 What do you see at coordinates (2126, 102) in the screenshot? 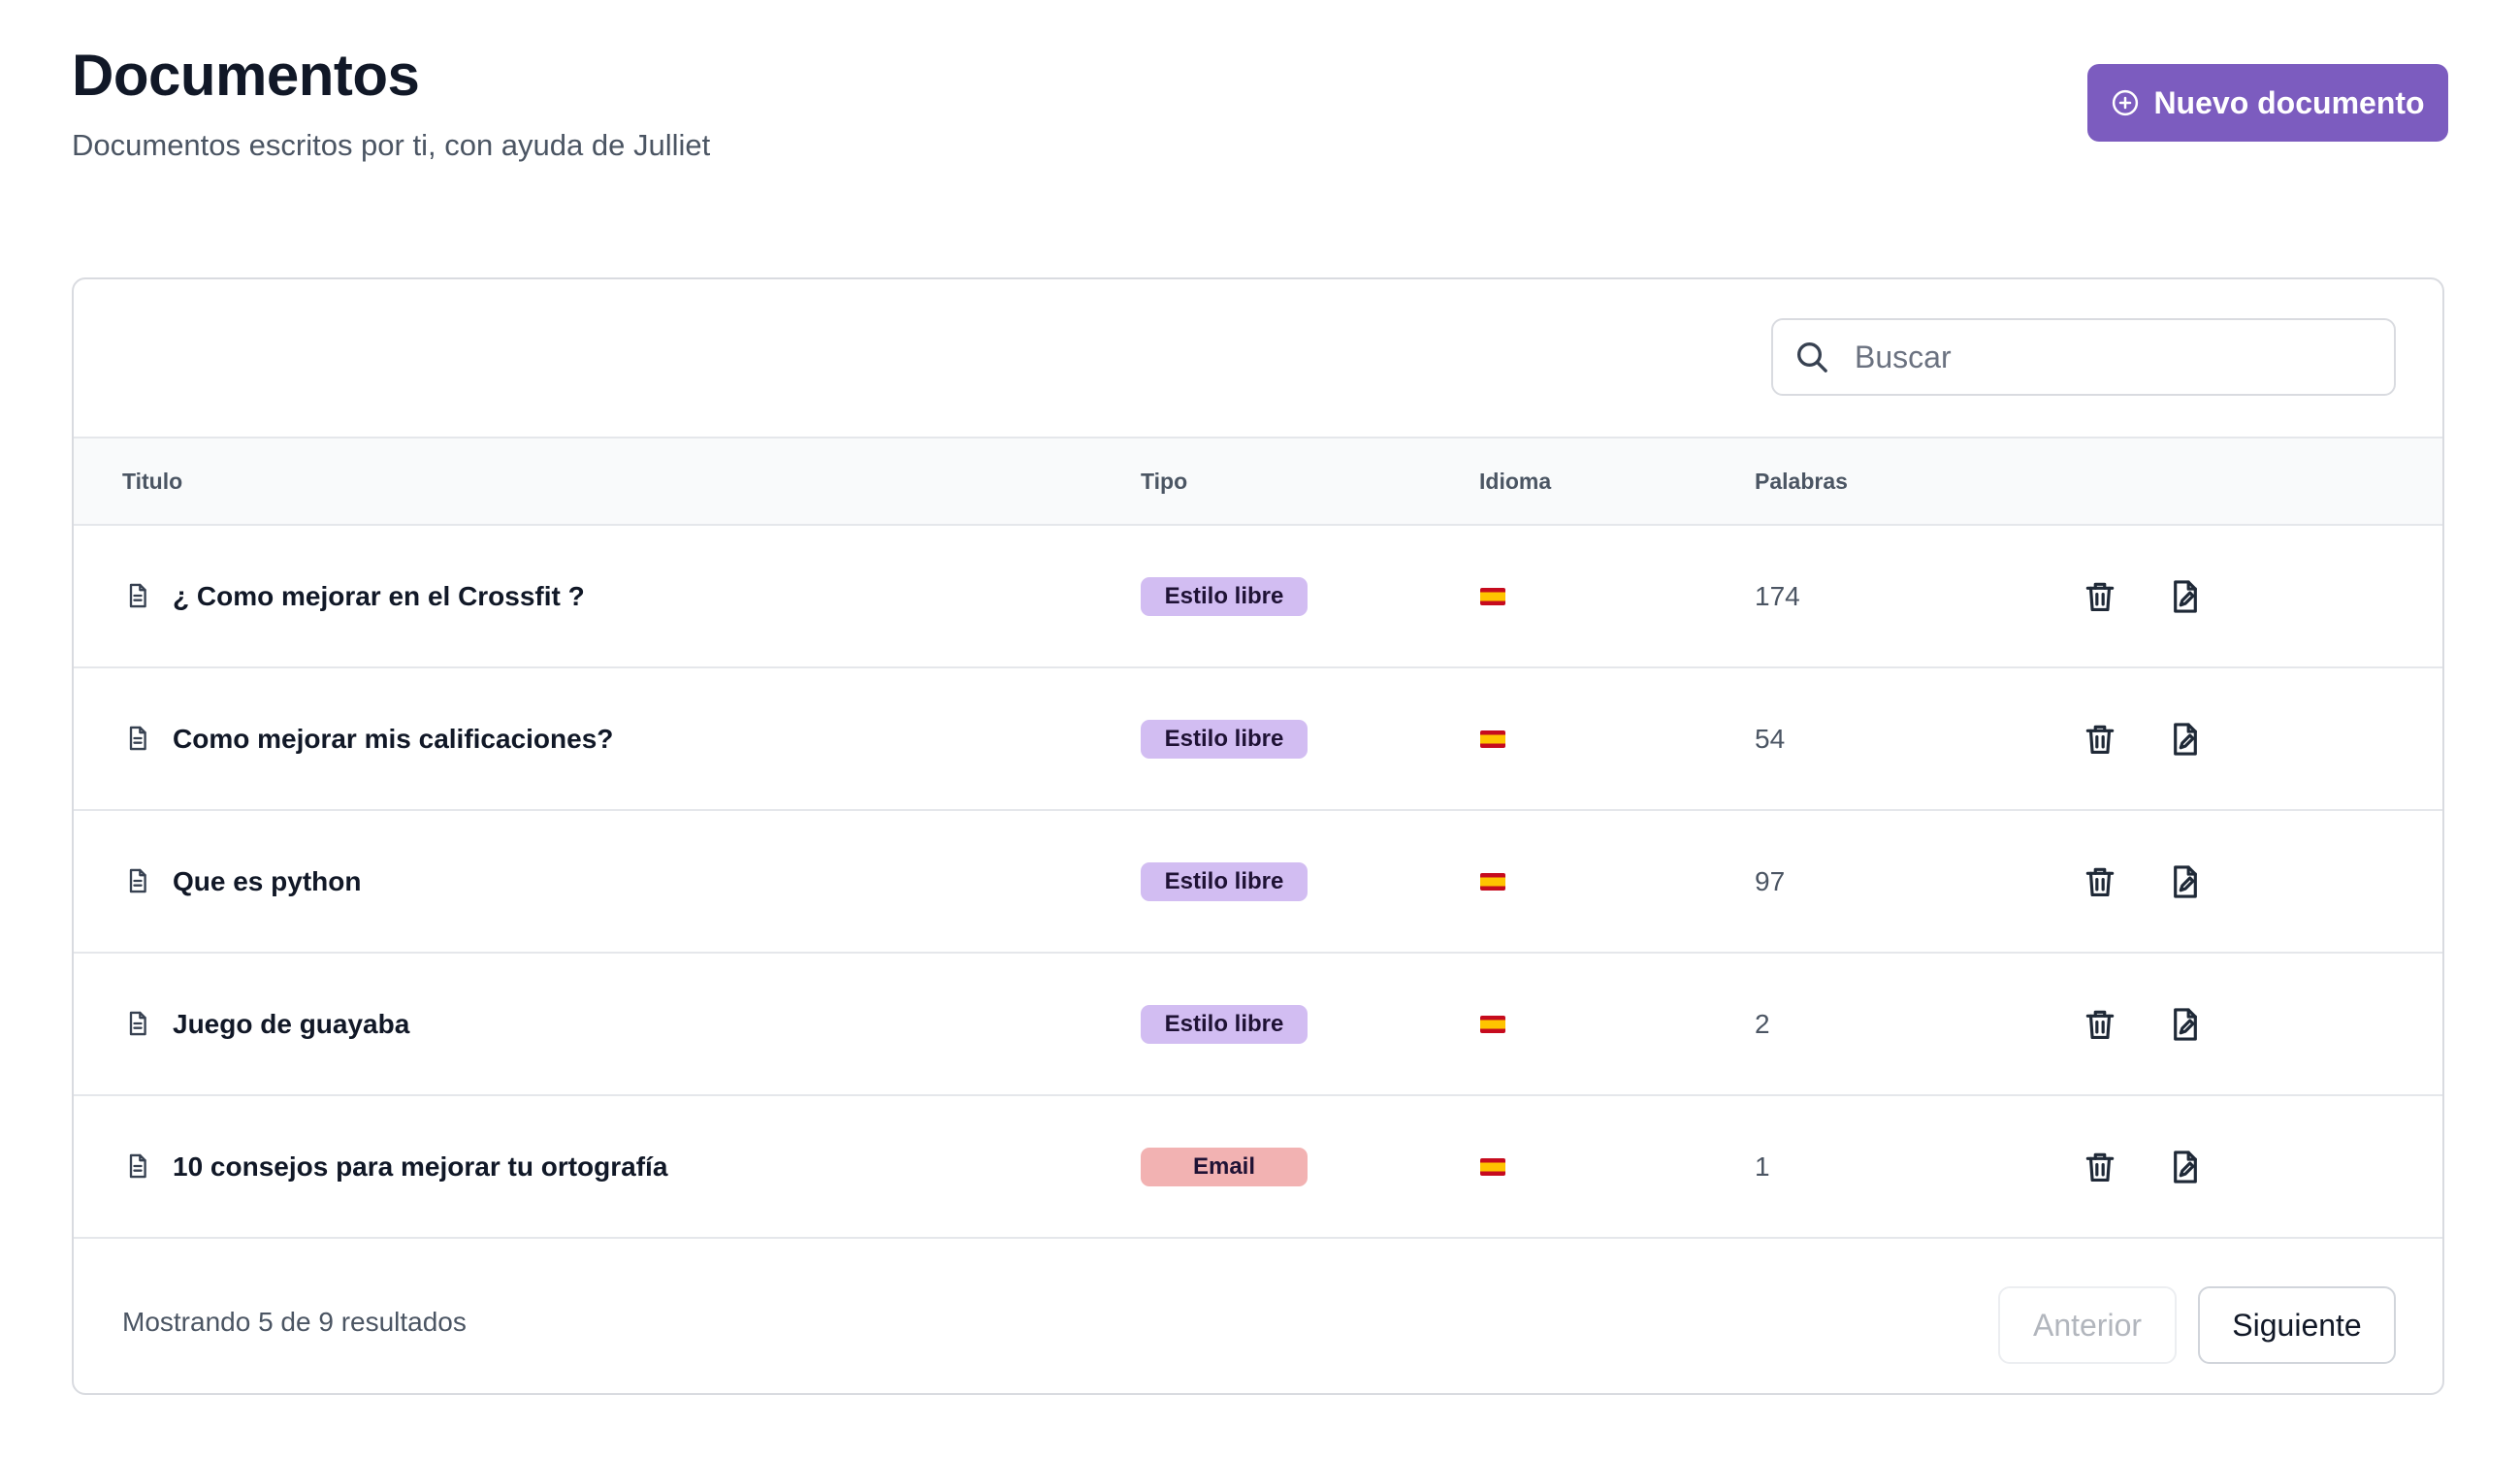
I see `plus-circle-icon` at bounding box center [2126, 102].